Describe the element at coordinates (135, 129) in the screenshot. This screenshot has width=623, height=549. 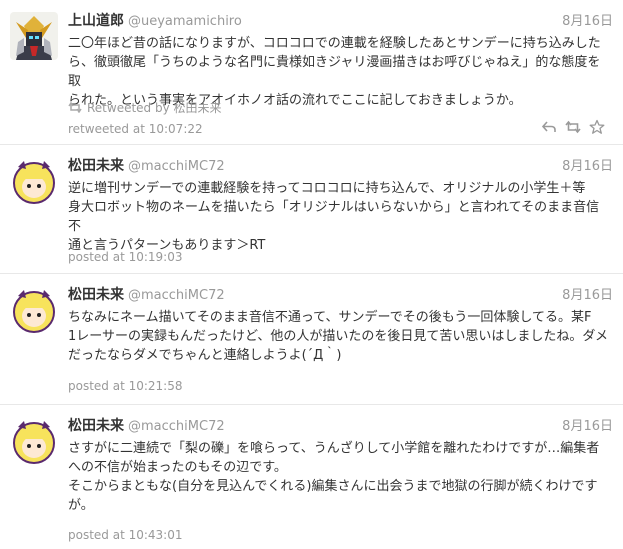
I see `timestamp: retweeted at 10:07:22` at that location.